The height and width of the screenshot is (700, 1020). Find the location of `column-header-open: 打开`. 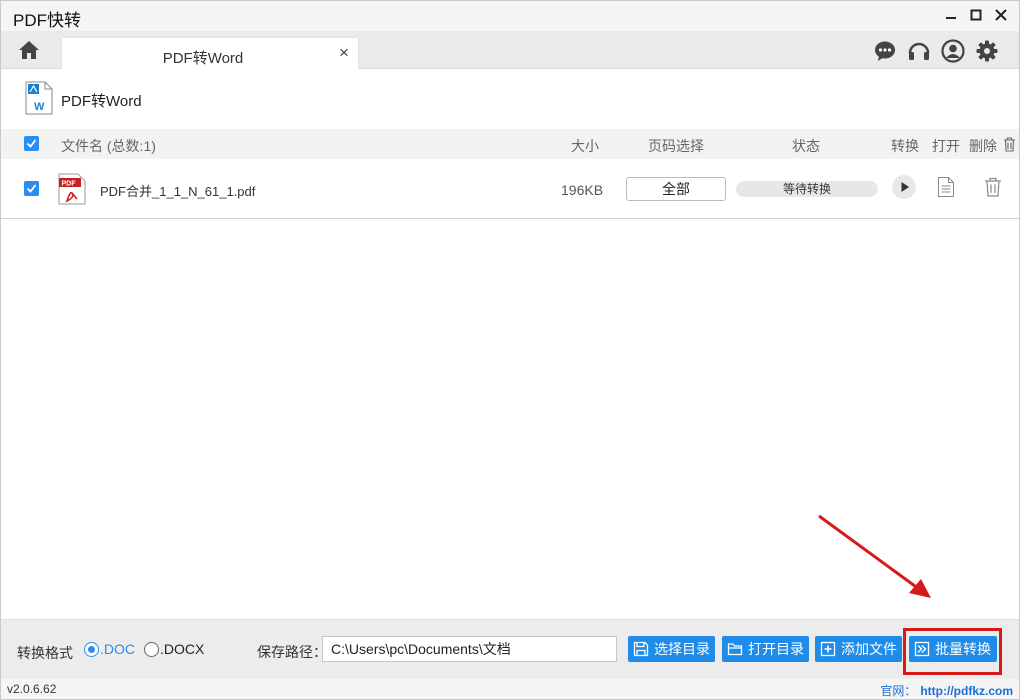

column-header-open: 打开 is located at coordinates (946, 146).